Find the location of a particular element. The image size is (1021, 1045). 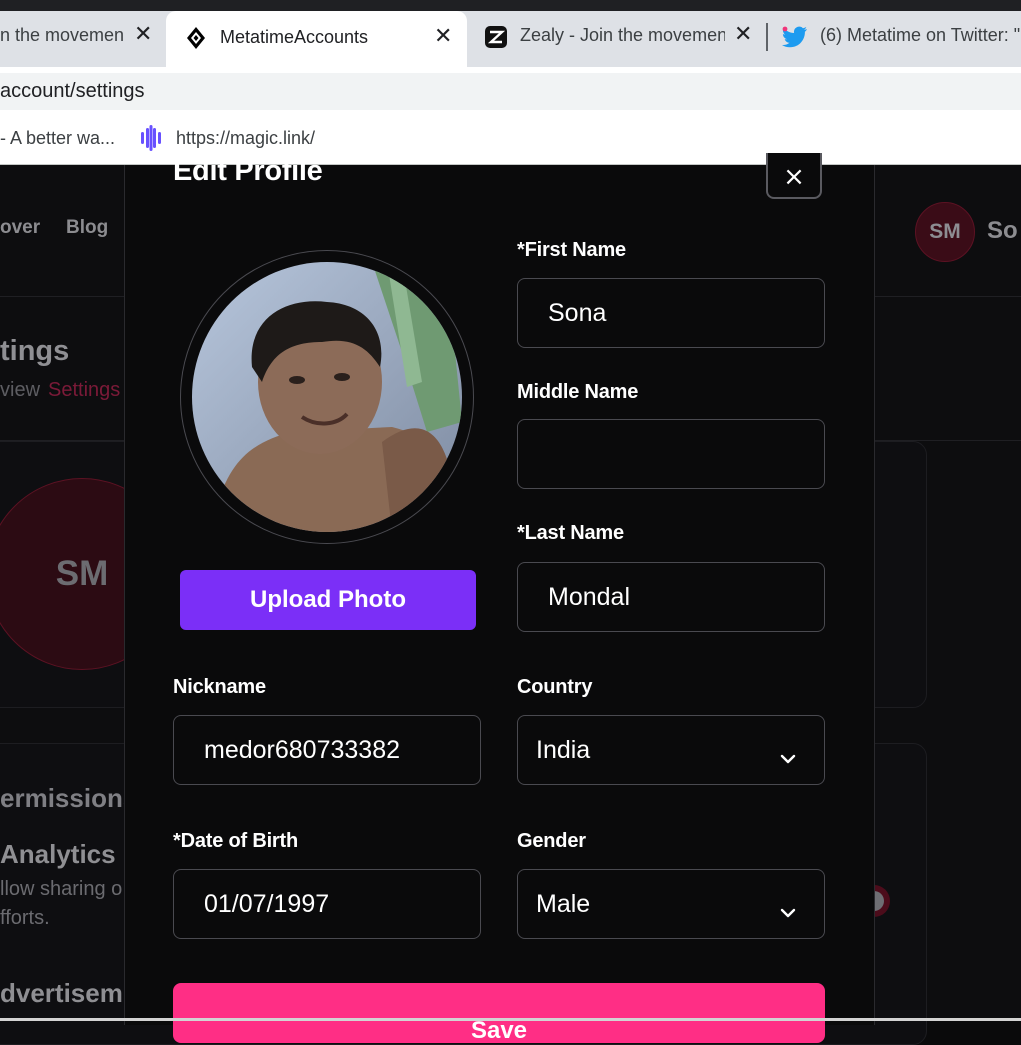

address-bar: account/settings is located at coordinates (510, 89).